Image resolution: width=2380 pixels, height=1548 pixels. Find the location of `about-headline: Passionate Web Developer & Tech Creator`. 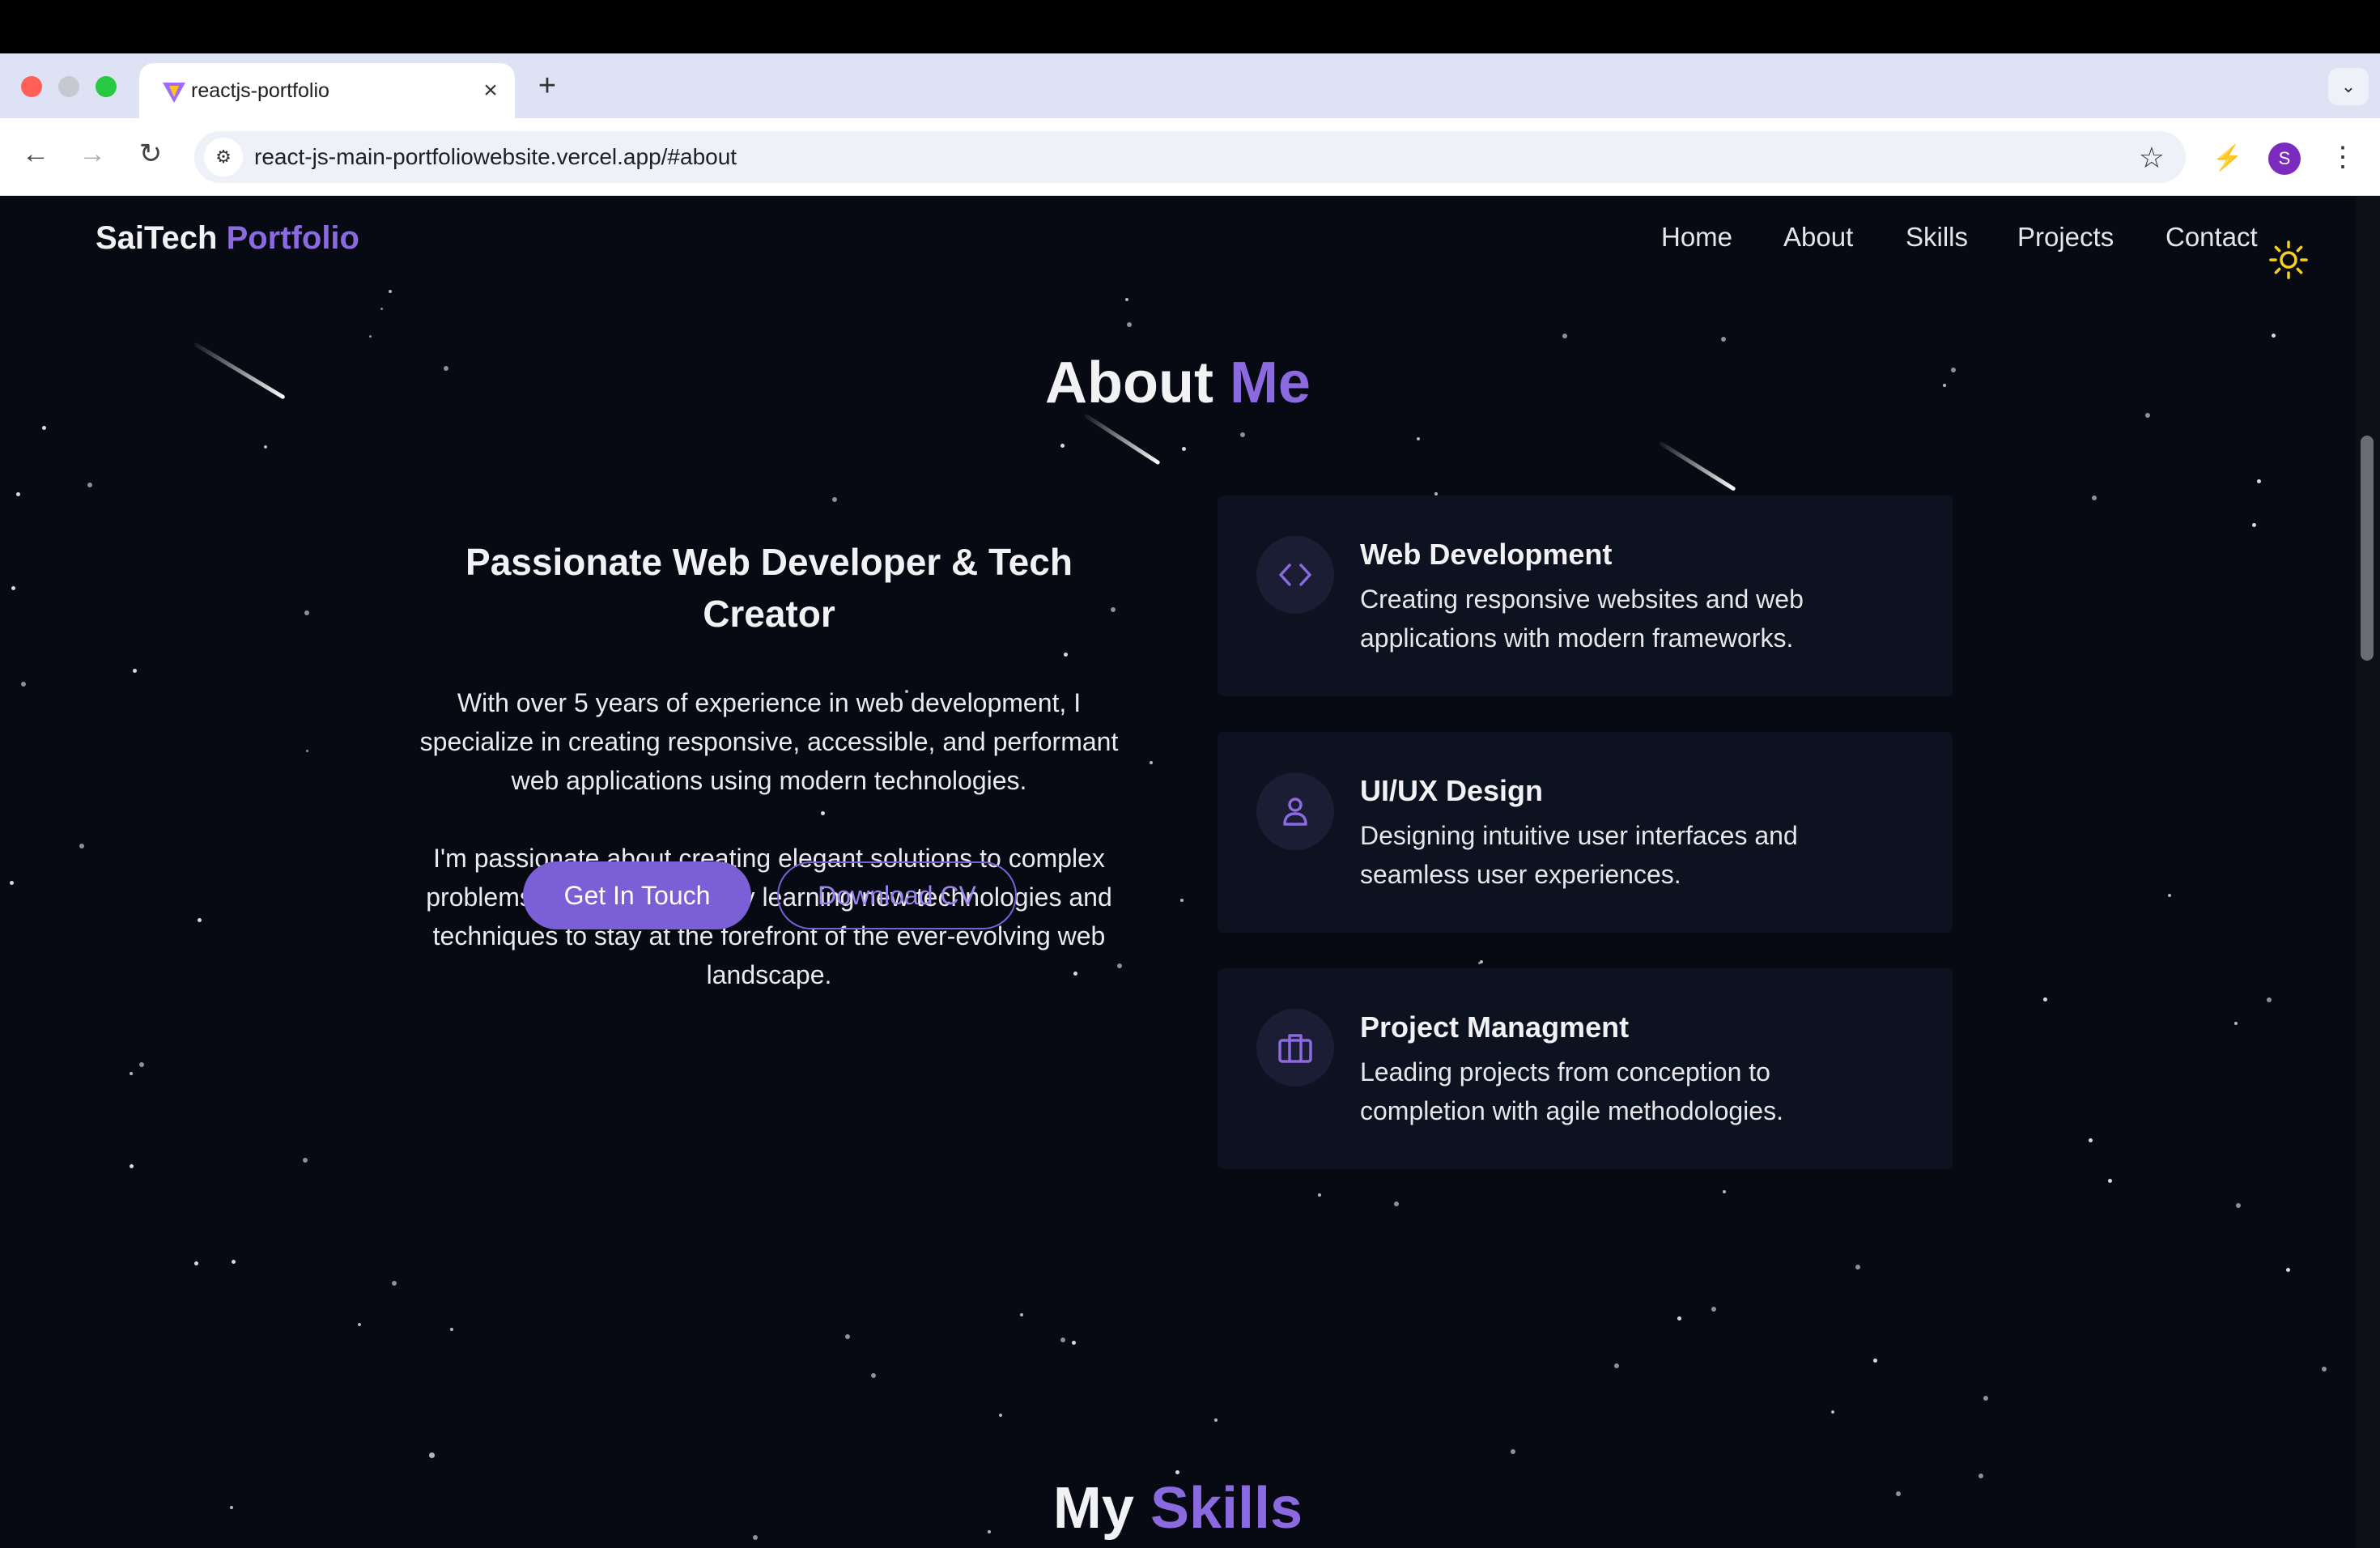

about-headline: Passionate Web Developer & Tech Creator is located at coordinates (769, 588).